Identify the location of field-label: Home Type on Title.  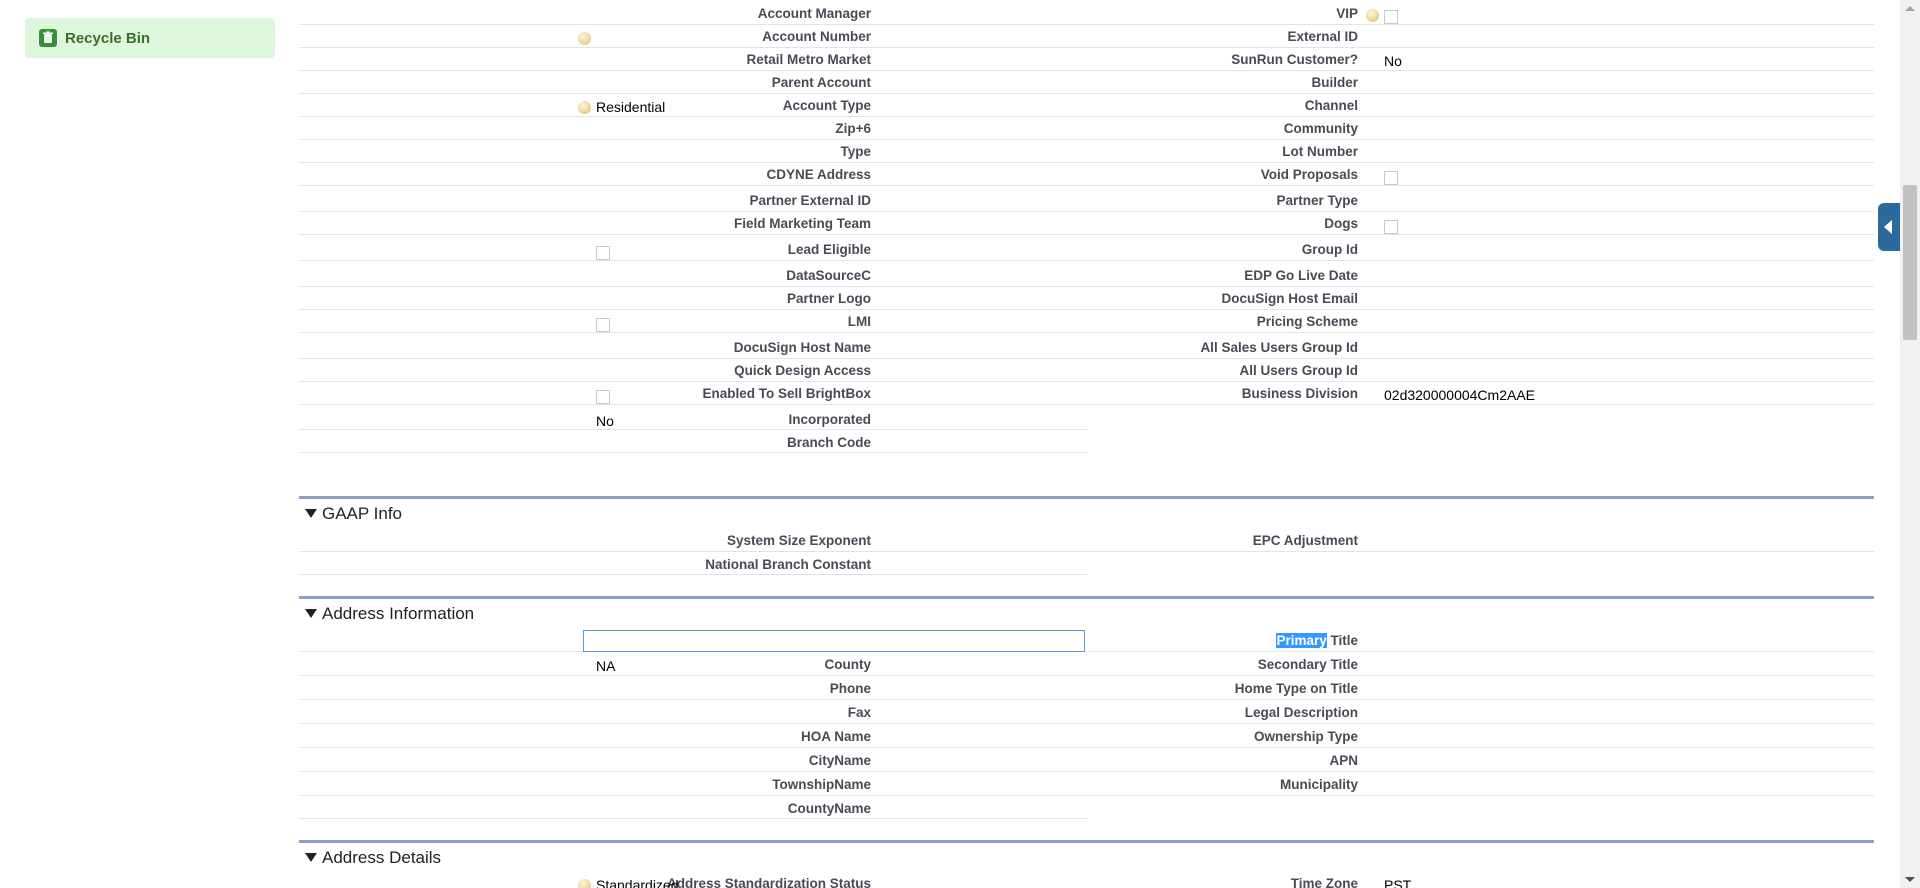
(1296, 688).